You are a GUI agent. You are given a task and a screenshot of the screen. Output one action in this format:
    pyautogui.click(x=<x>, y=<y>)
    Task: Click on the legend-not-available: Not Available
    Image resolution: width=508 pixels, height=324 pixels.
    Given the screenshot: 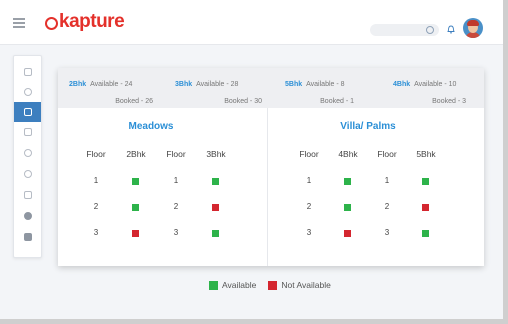 What is the action you would take?
    pyautogui.click(x=306, y=285)
    